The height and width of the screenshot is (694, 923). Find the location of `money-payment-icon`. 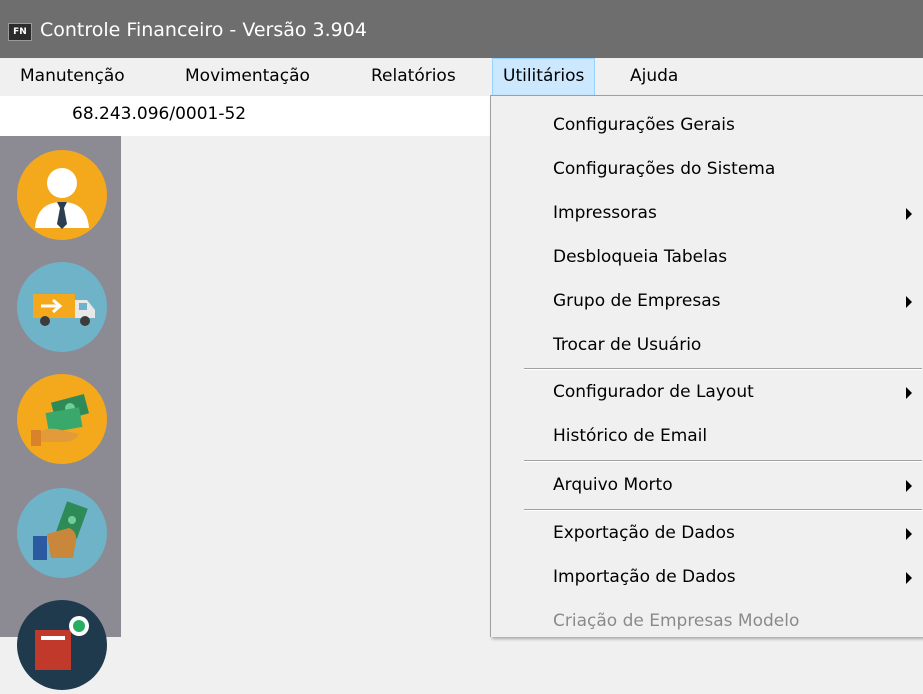

money-payment-icon is located at coordinates (62, 419).